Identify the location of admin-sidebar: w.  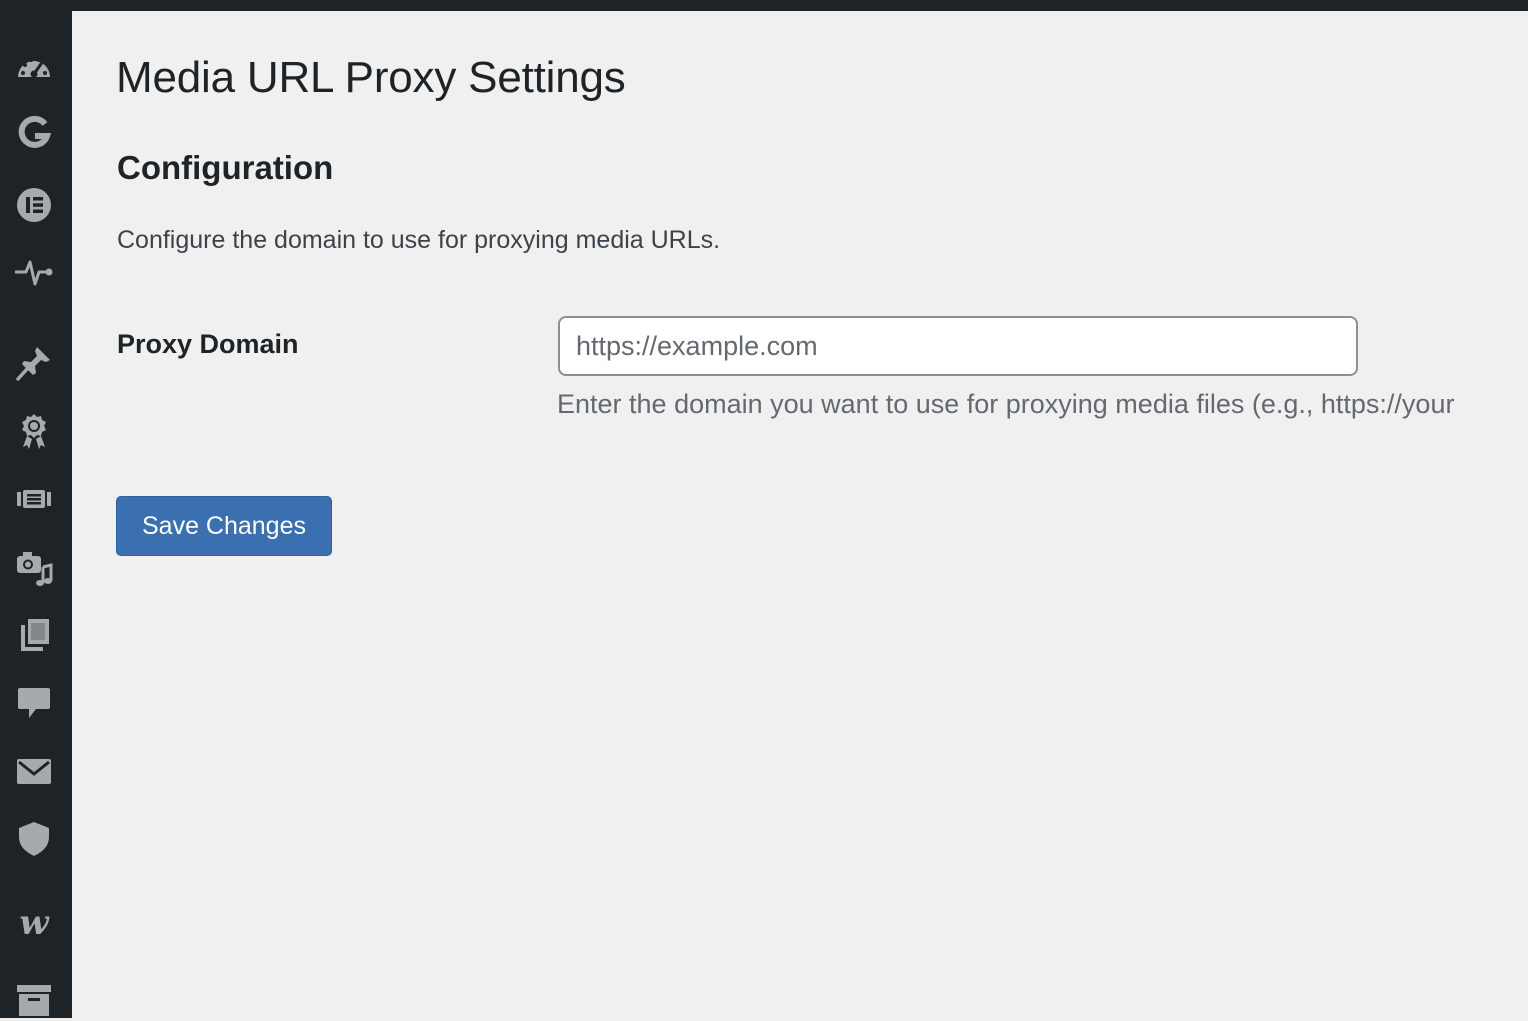
(36, 514).